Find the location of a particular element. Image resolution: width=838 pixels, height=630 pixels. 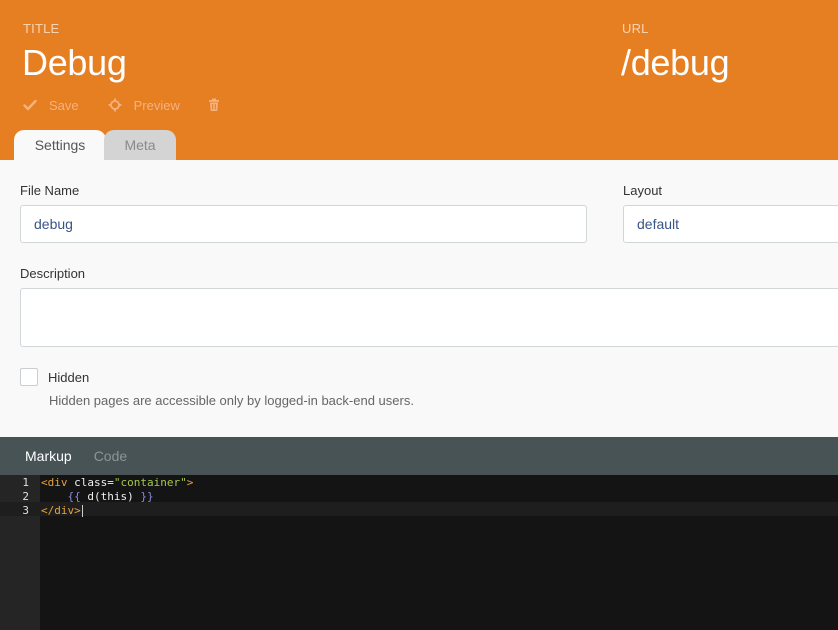

file-name-input: debug is located at coordinates (303, 224).